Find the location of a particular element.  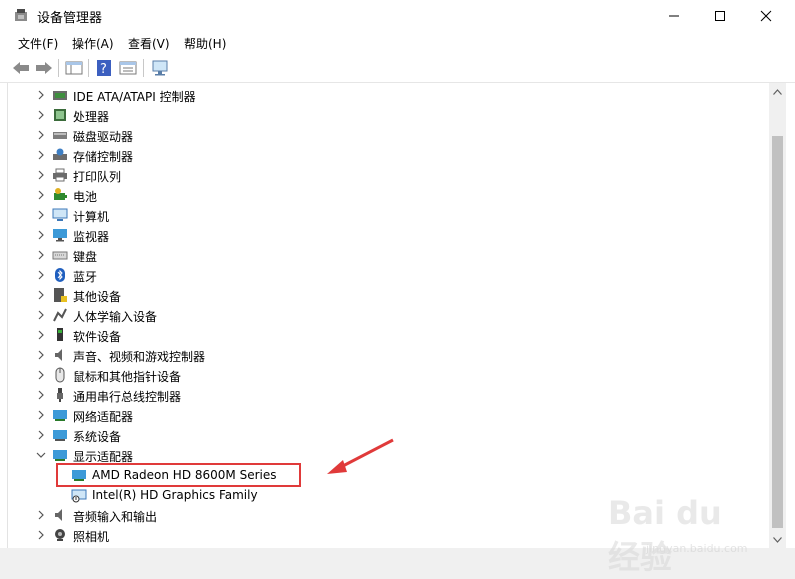

close-button is located at coordinates (766, 15).